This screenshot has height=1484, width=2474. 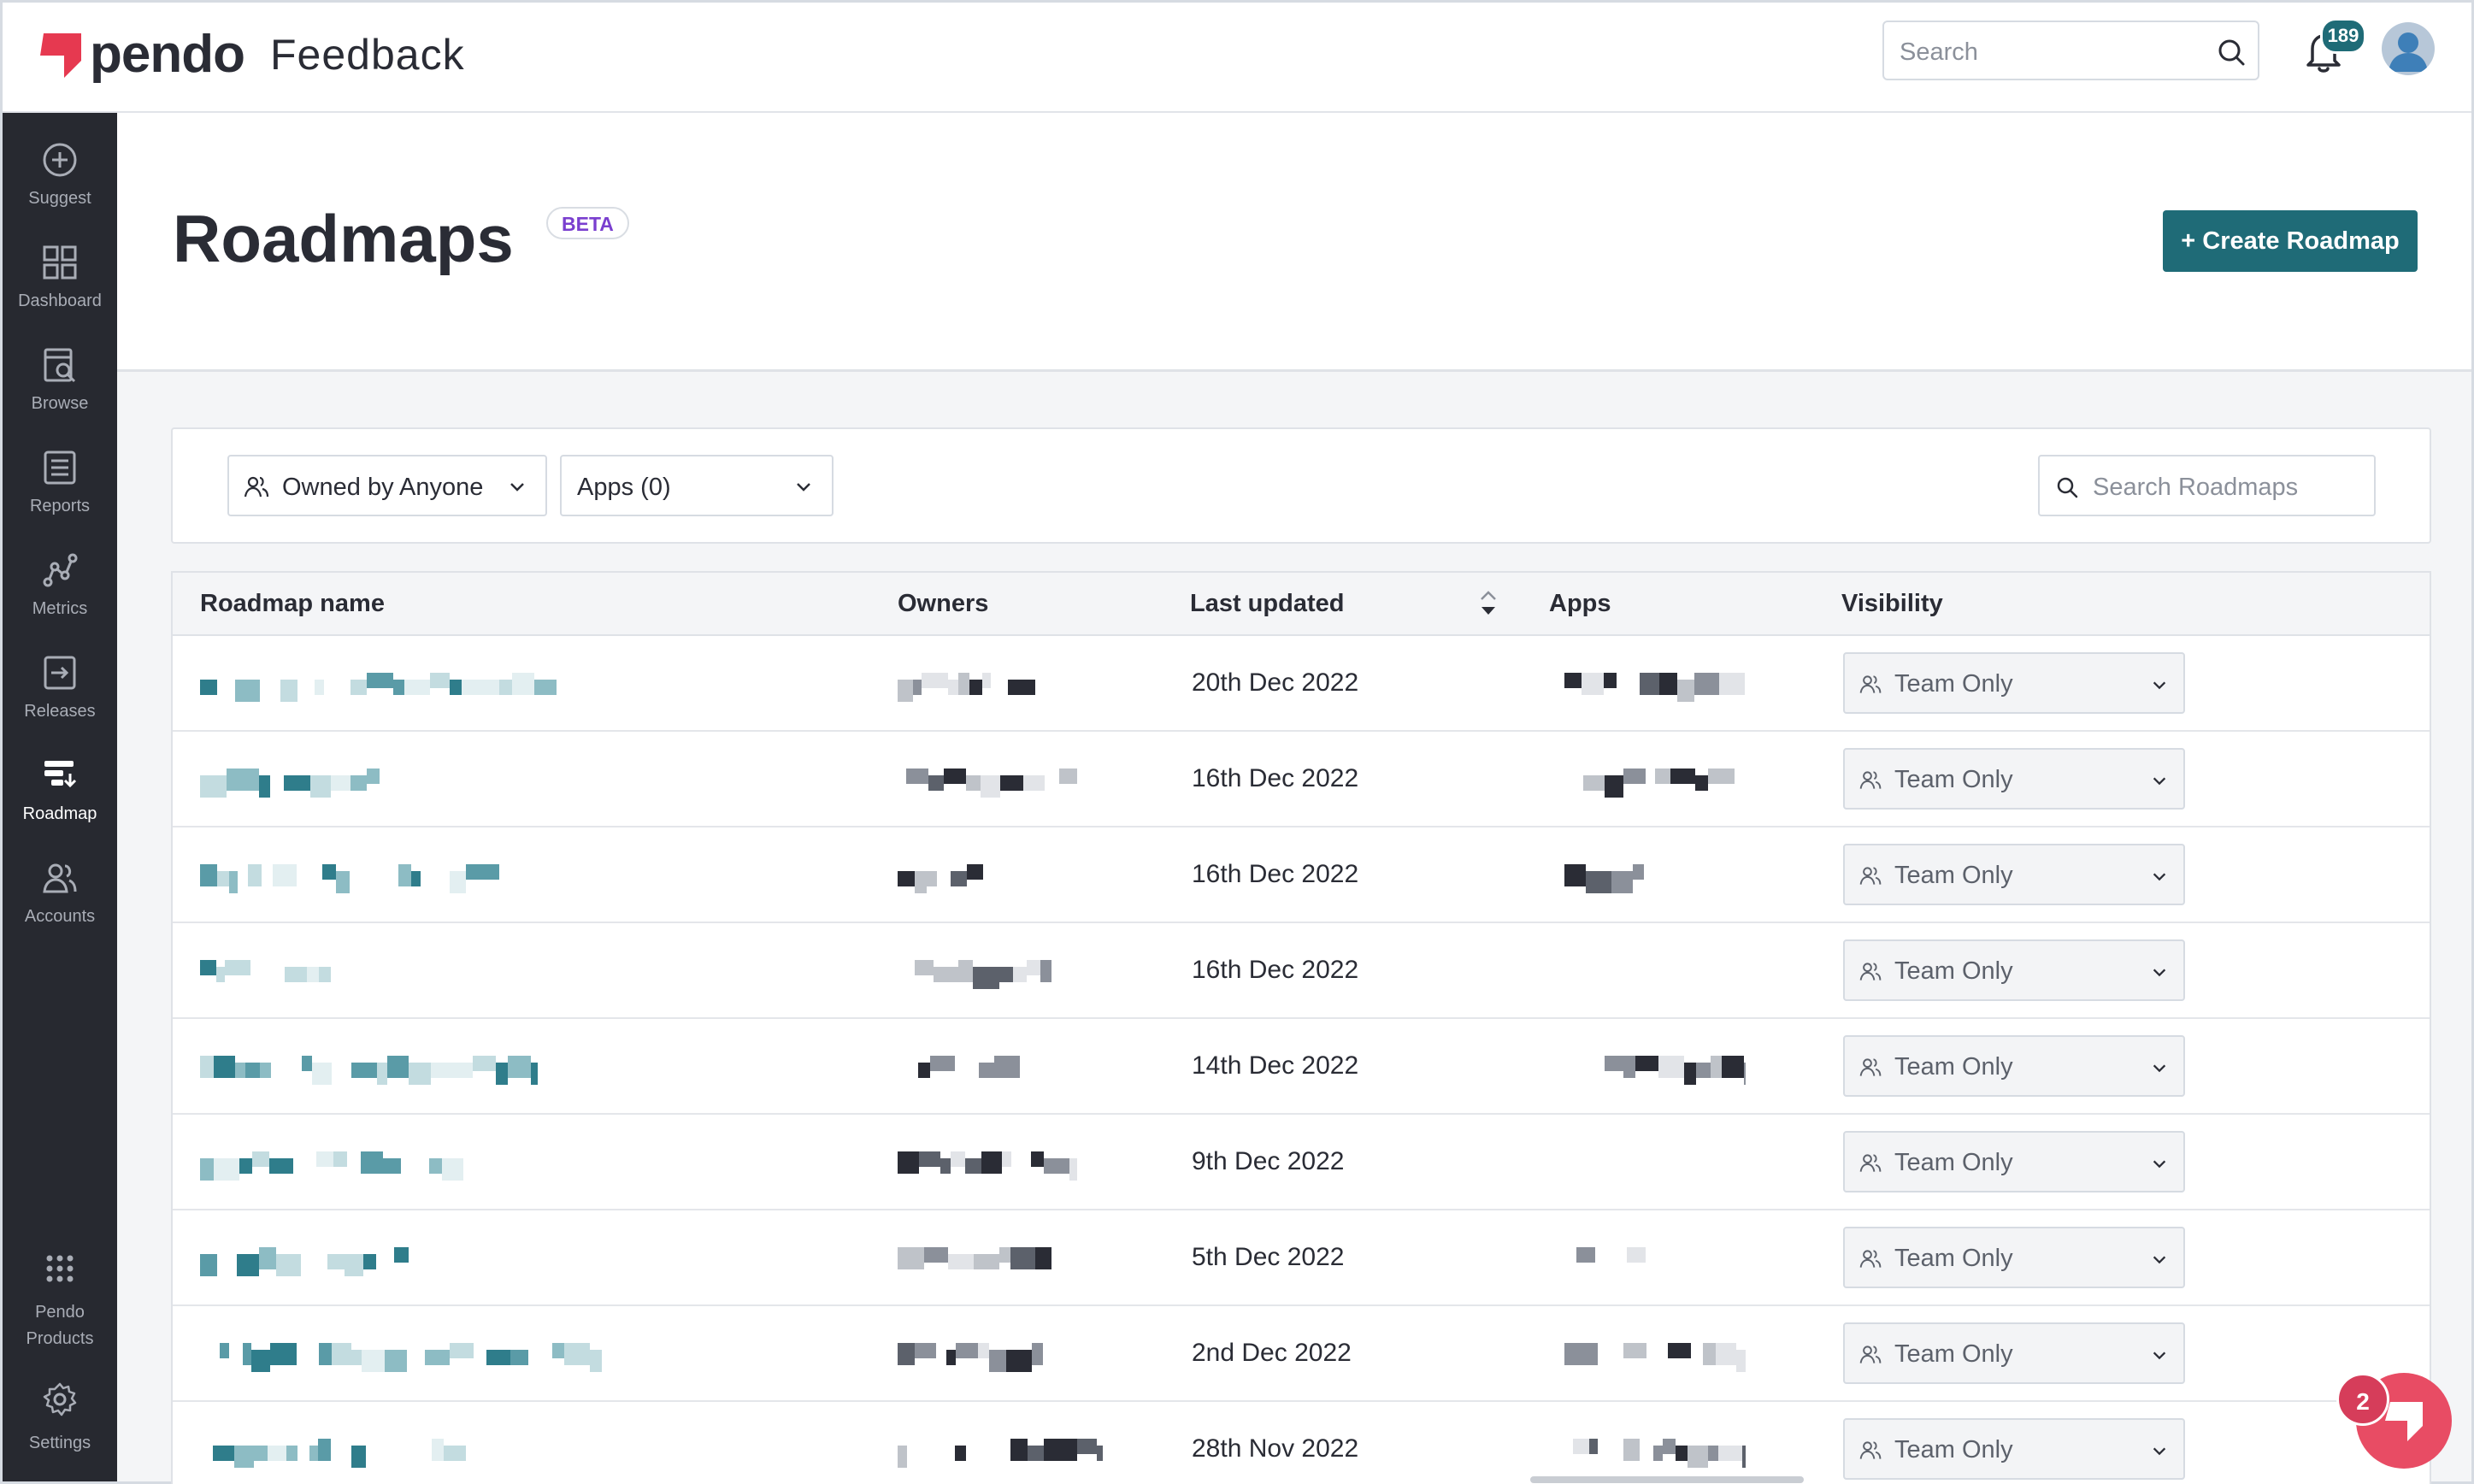 I want to click on sidebar-item-accounts: Accounts, so click(x=60, y=910).